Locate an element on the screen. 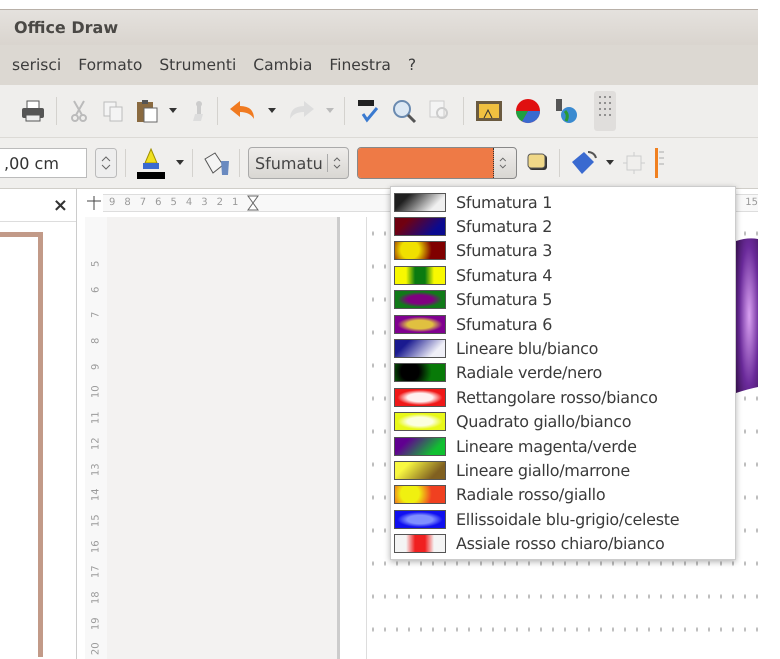 The image size is (780, 659). image-icon is located at coordinates (489, 111).